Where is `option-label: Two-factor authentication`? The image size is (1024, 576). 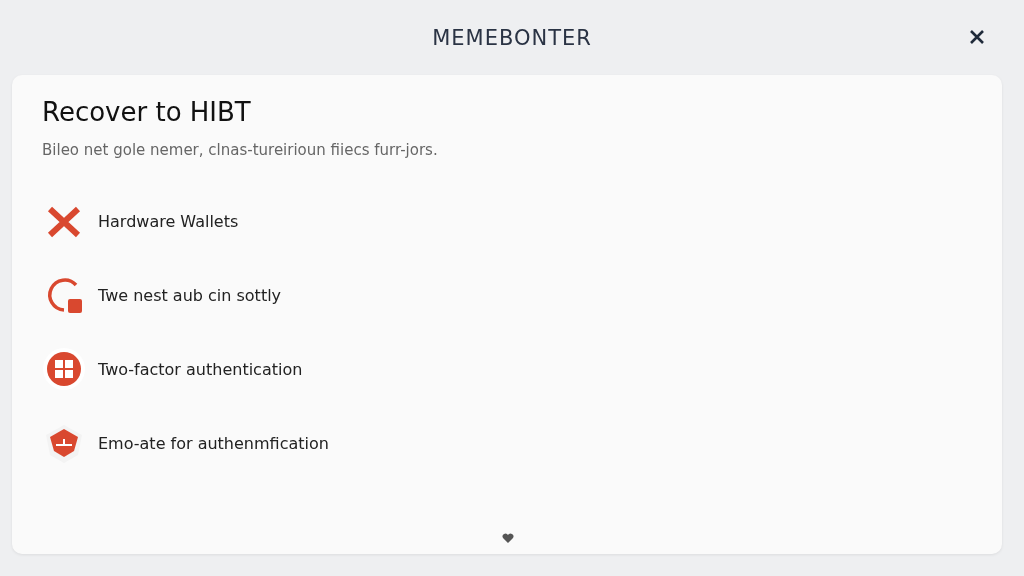 option-label: Two-factor authentication is located at coordinates (200, 369).